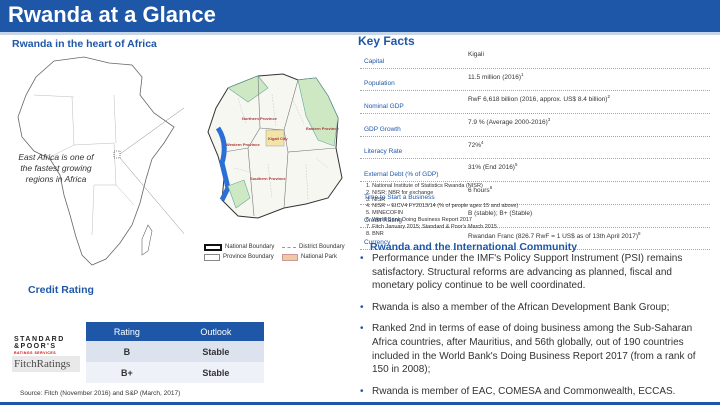 This screenshot has width=720, height=406. I want to click on title-bar: Rwanda at a Glance, so click(360, 16).